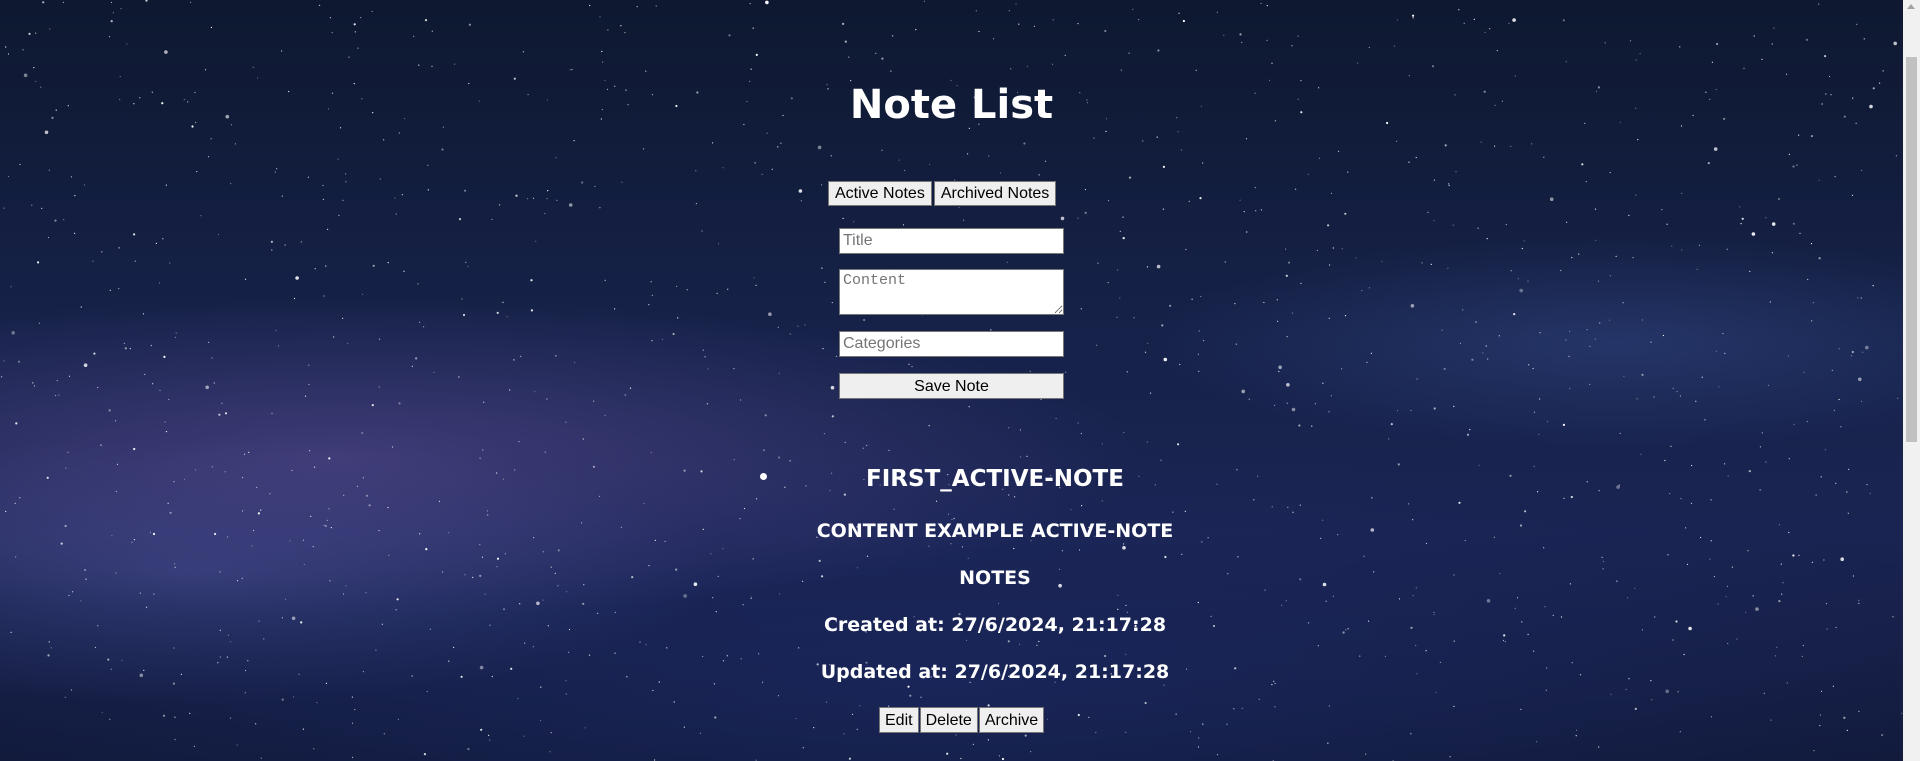 Image resolution: width=1920 pixels, height=761 pixels. What do you see at coordinates (951, 344) in the screenshot?
I see `categories-input` at bounding box center [951, 344].